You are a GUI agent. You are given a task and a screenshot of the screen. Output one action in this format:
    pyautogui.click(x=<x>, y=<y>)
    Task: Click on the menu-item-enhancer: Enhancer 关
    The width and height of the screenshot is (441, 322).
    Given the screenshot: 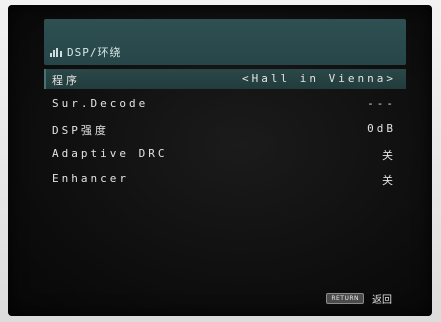 What is the action you would take?
    pyautogui.click(x=225, y=179)
    